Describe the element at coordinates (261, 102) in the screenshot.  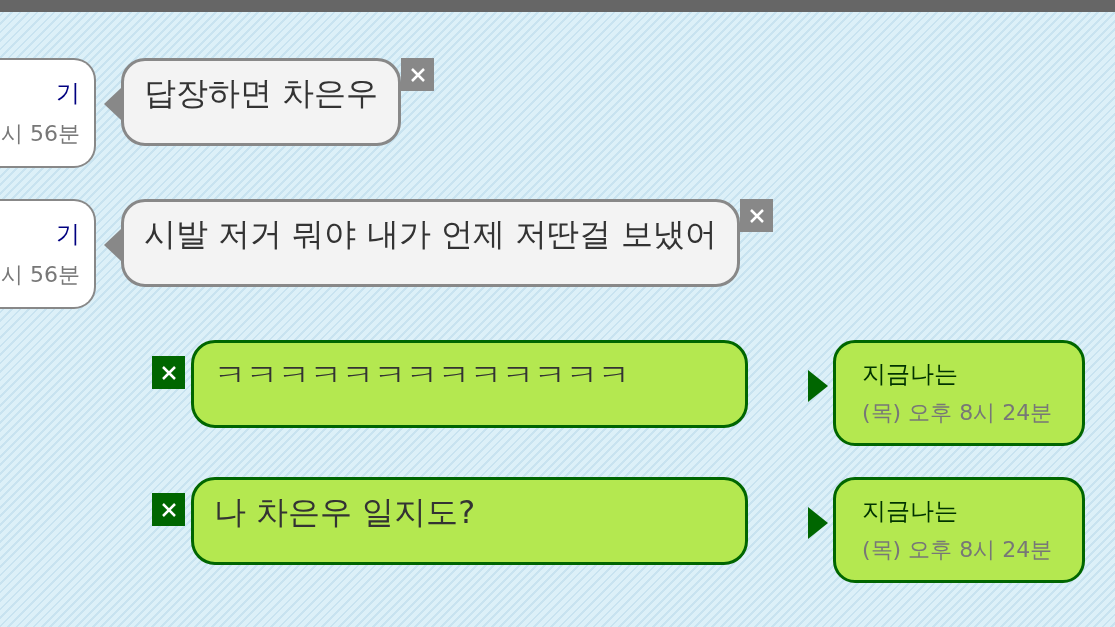
I see `message-bubble: 답장하면 차은우` at that location.